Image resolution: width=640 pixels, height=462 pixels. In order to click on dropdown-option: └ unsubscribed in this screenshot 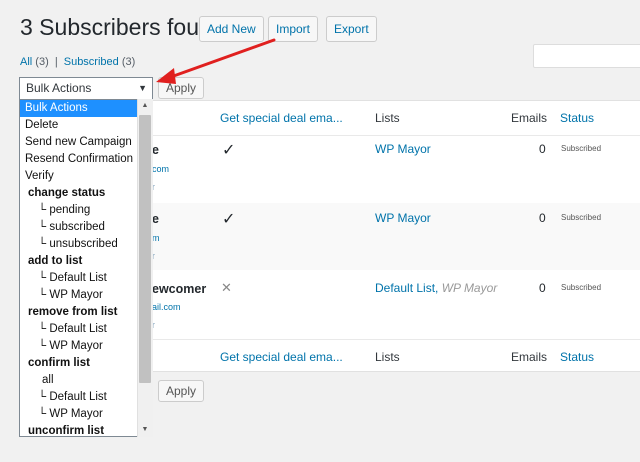, I will do `click(80, 244)`.